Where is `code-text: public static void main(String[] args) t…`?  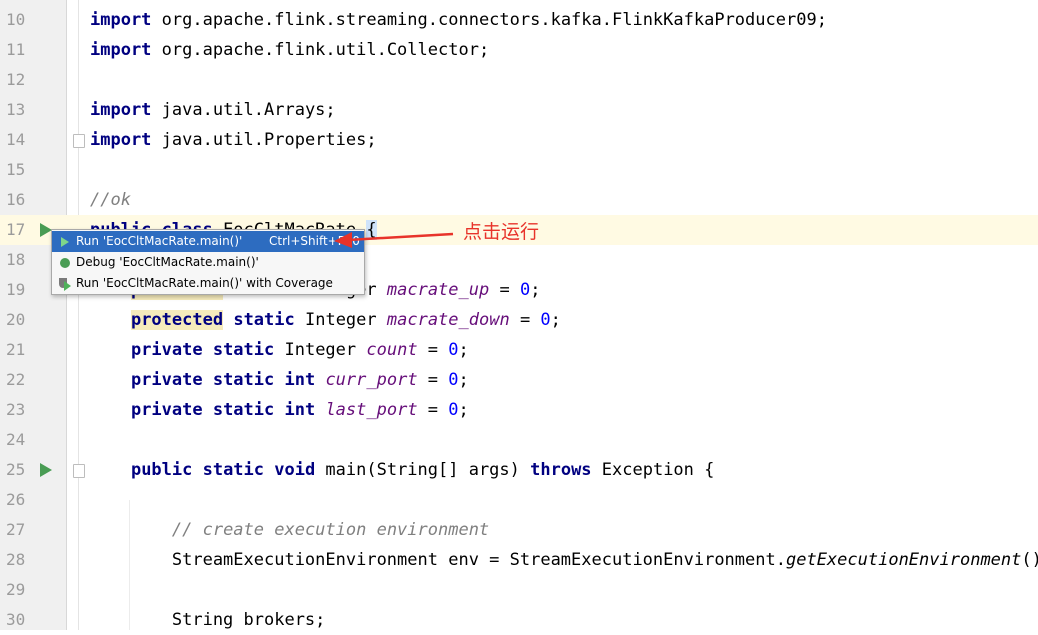 code-text: public static void main(String[] args) t… is located at coordinates (422, 470).